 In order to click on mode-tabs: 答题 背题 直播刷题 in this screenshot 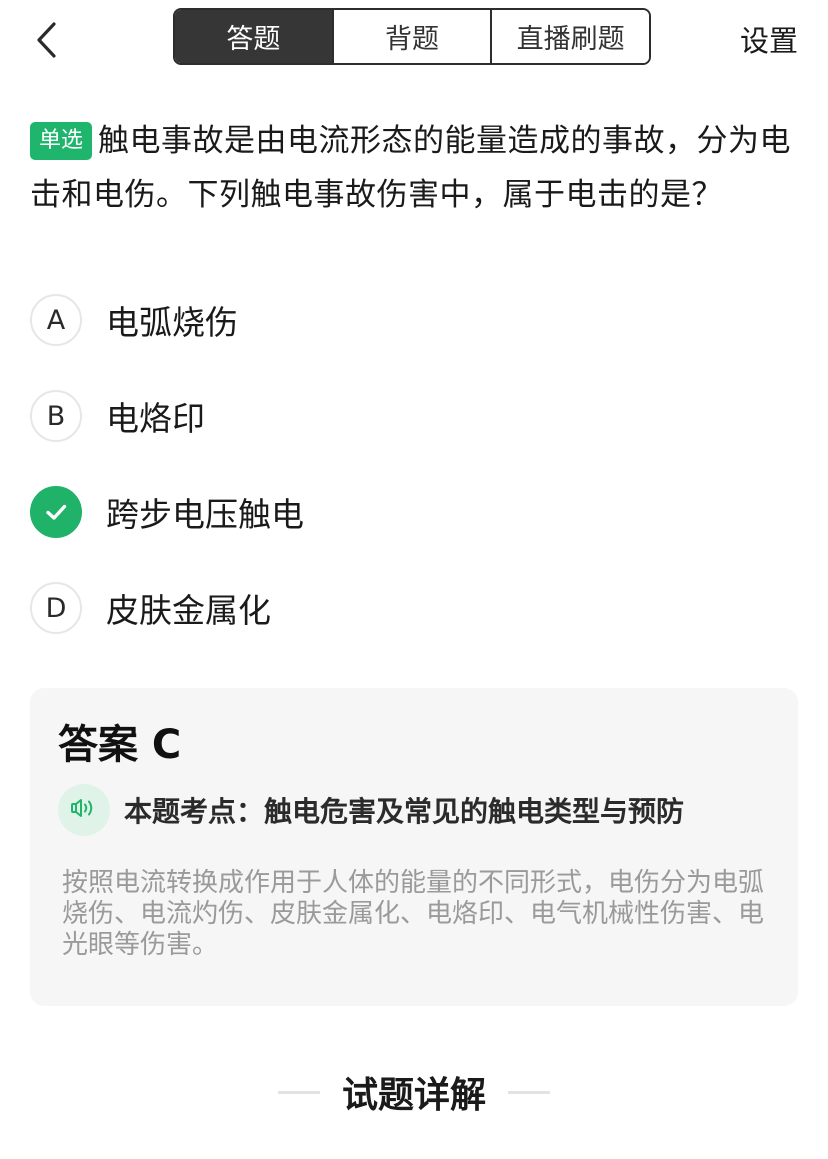, I will do `click(412, 36)`.